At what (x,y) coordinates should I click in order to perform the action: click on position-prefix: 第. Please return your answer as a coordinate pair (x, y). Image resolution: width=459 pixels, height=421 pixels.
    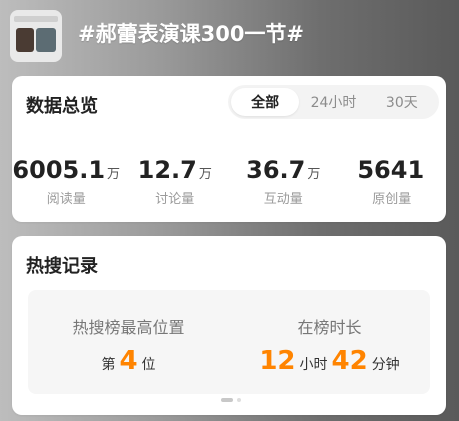
    Looking at the image, I should click on (108, 365).